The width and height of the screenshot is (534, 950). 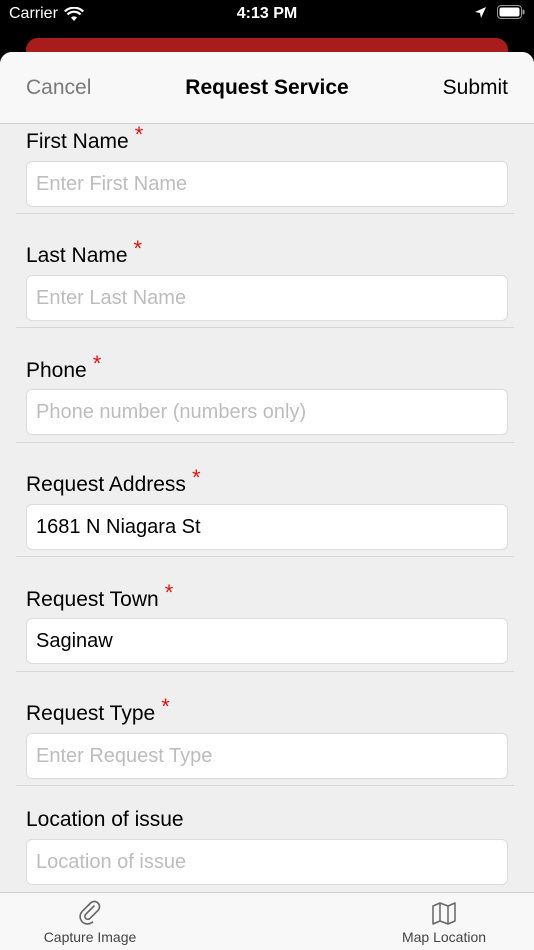 What do you see at coordinates (475, 88) in the screenshot?
I see `submit-button: Submit` at bounding box center [475, 88].